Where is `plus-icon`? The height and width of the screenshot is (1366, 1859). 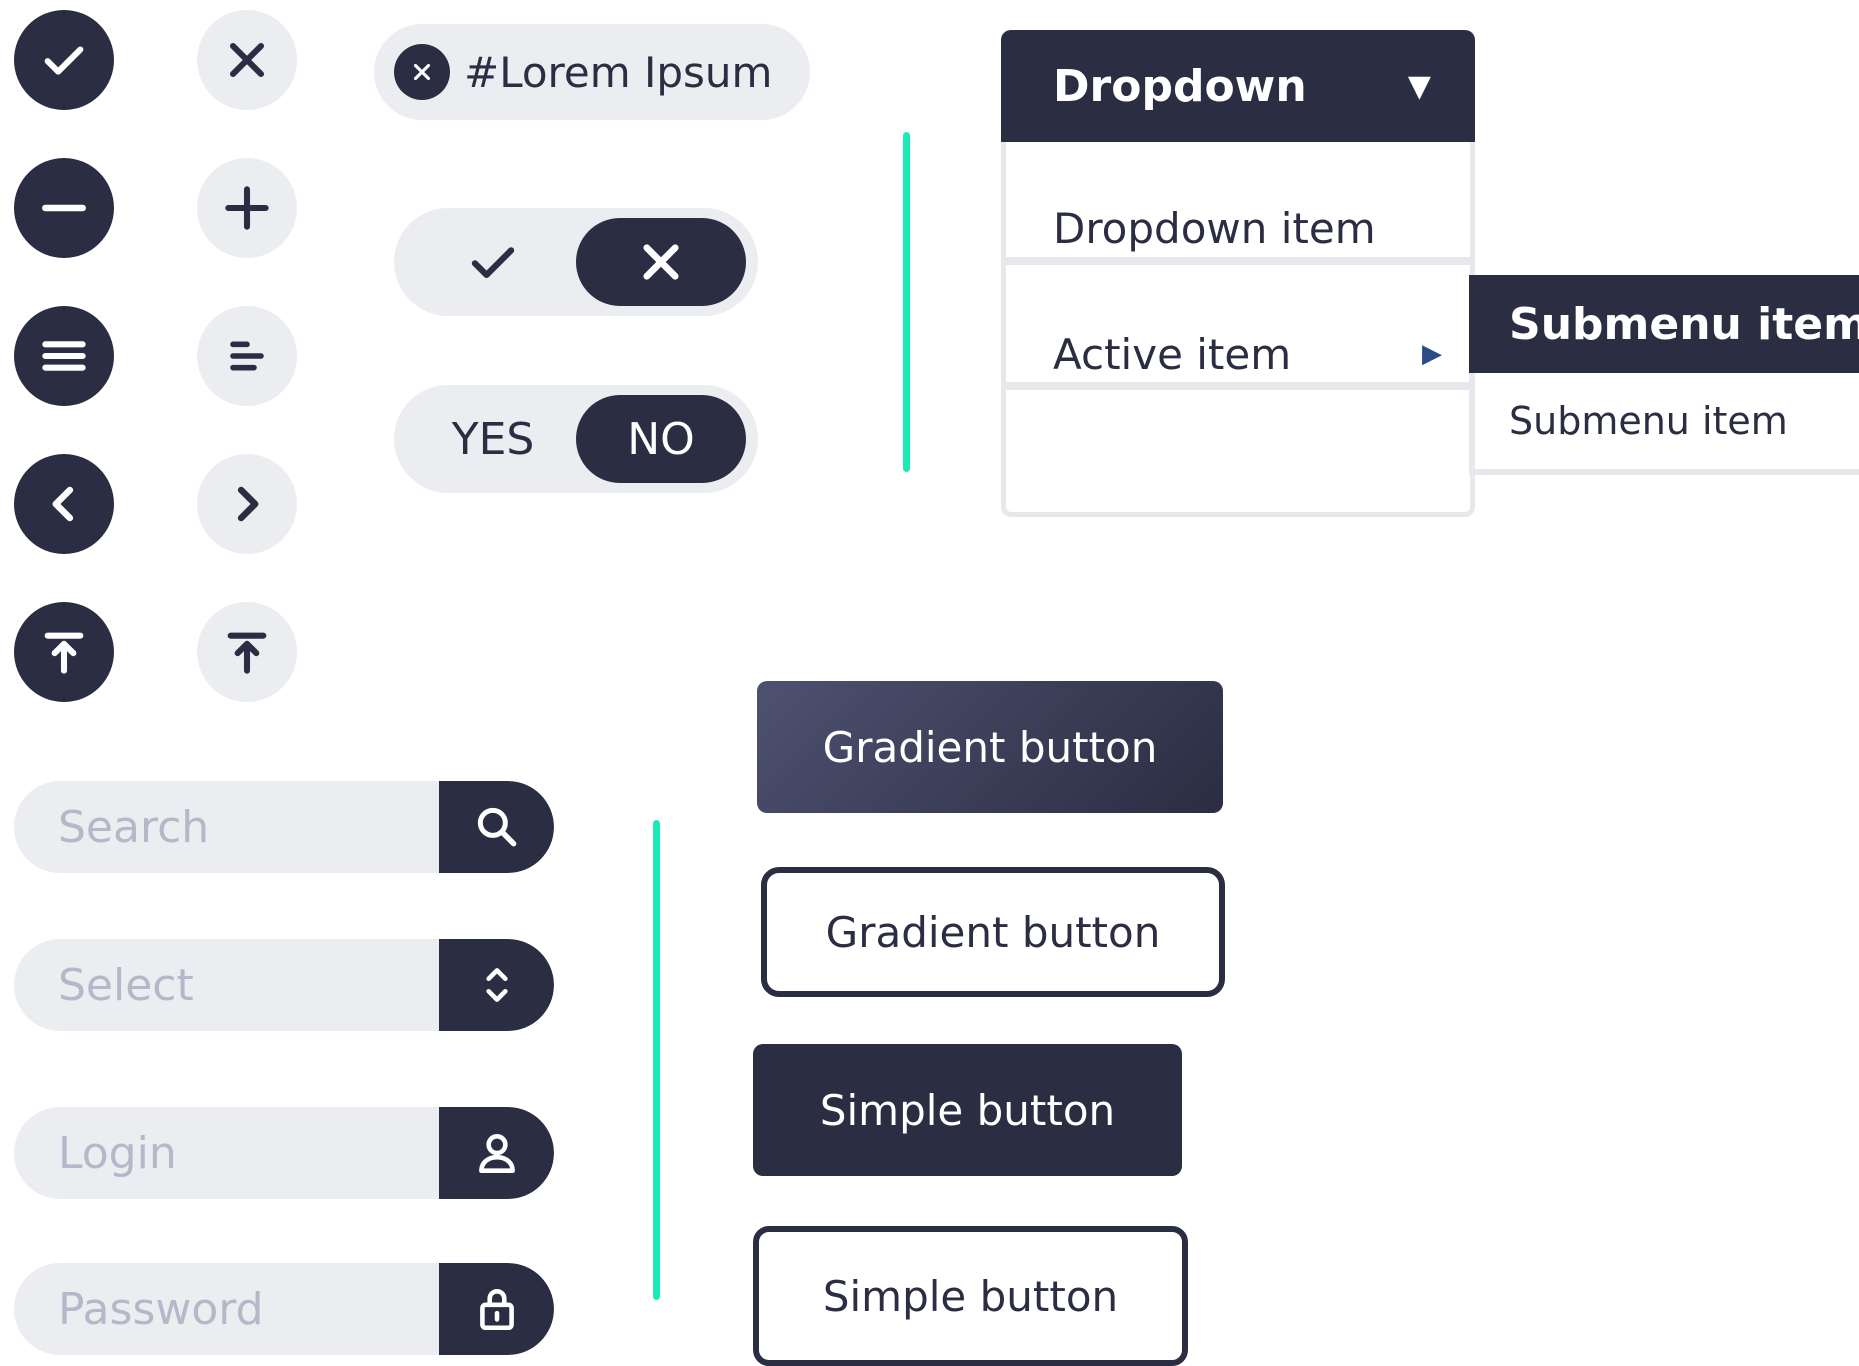
plus-icon is located at coordinates (247, 208).